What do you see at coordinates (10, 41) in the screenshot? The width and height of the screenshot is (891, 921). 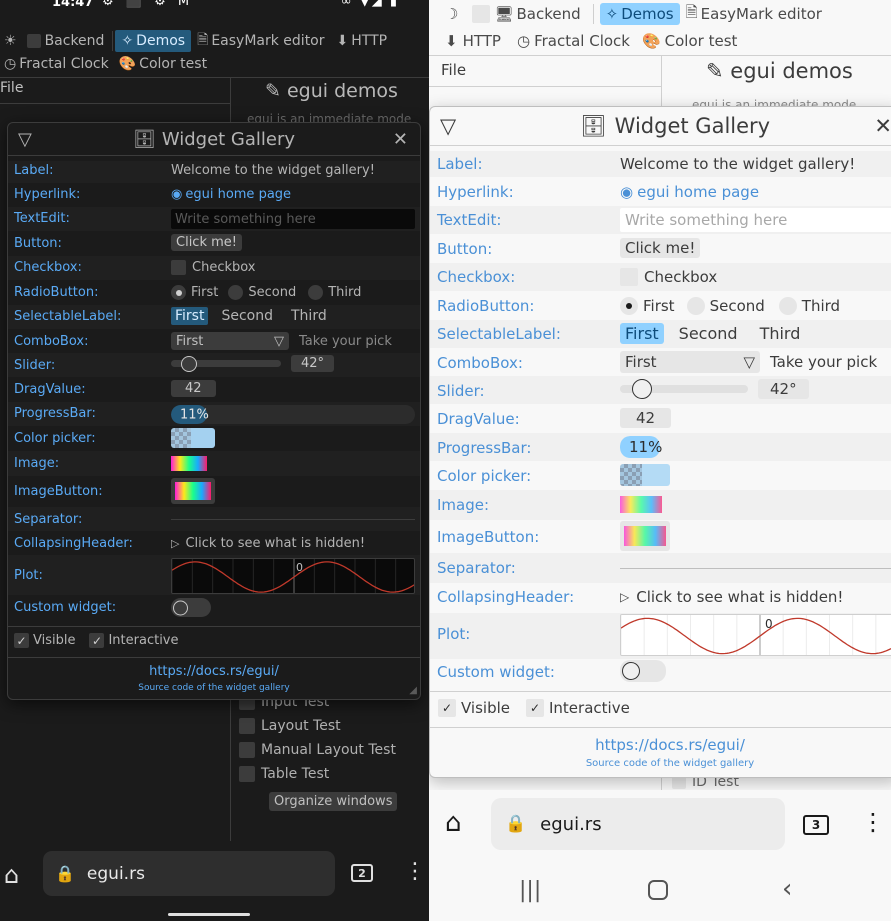 I see `theme-toggle-icon: ☀` at bounding box center [10, 41].